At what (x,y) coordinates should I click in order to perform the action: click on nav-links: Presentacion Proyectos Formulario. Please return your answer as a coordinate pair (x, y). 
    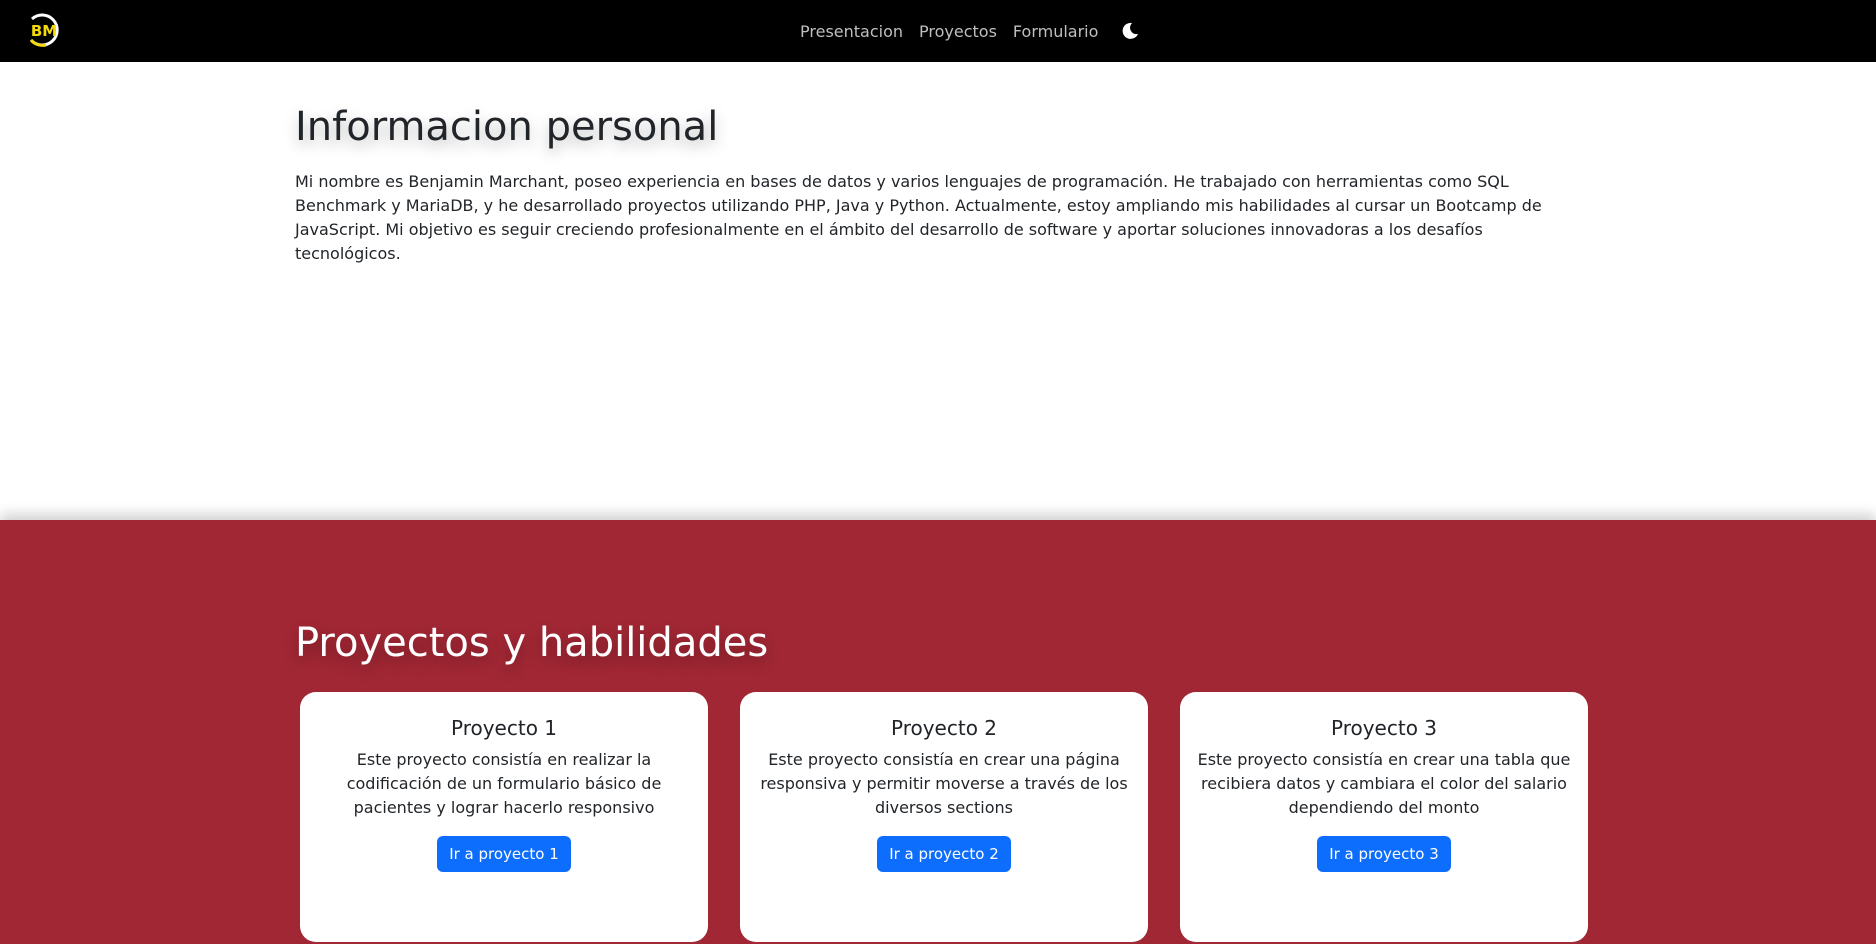
    Looking at the image, I should click on (970, 31).